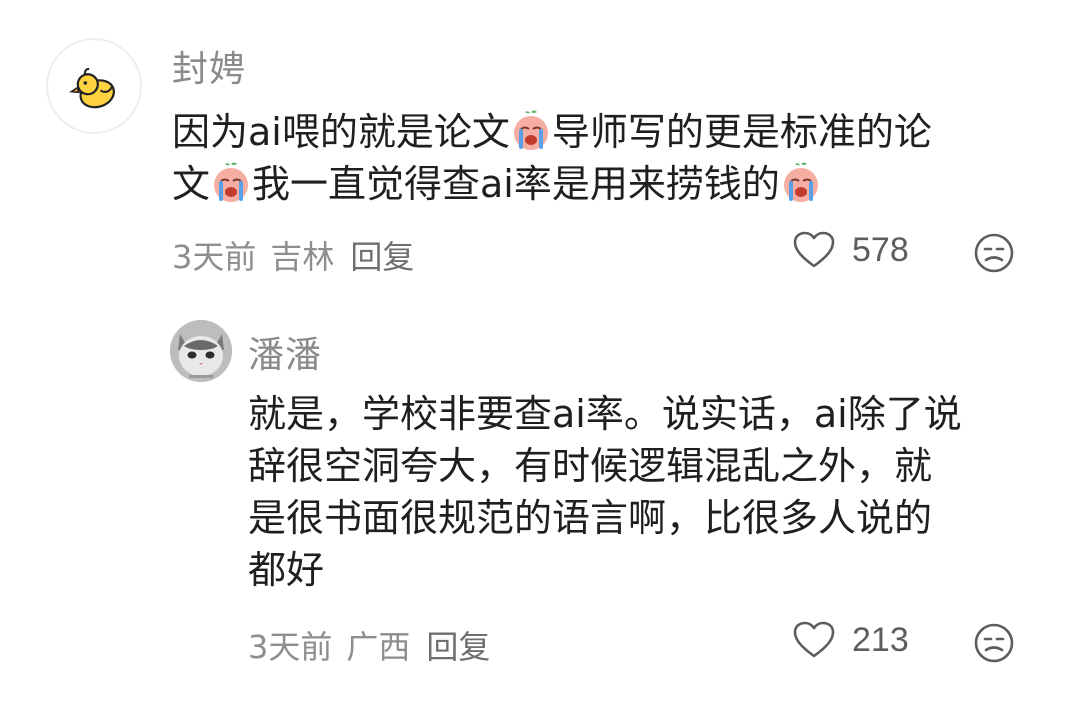 This screenshot has width=1080, height=723. What do you see at coordinates (209, 66) in the screenshot?
I see `username: 封娉` at bounding box center [209, 66].